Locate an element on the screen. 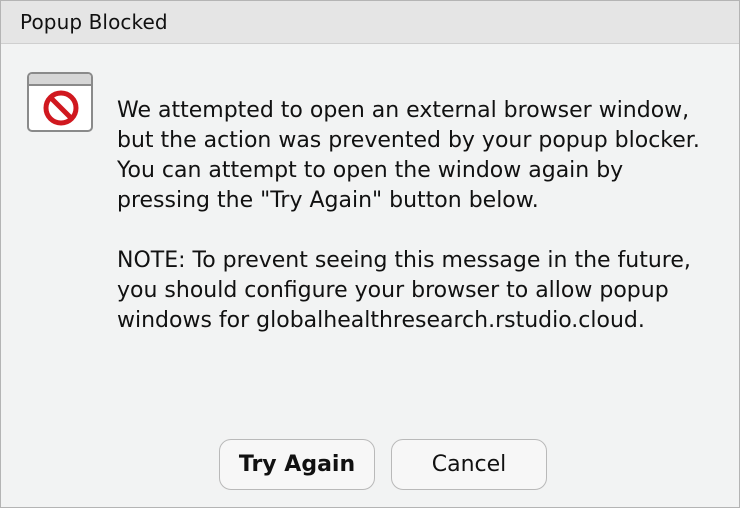  cancel-button: Cancel is located at coordinates (469, 464).